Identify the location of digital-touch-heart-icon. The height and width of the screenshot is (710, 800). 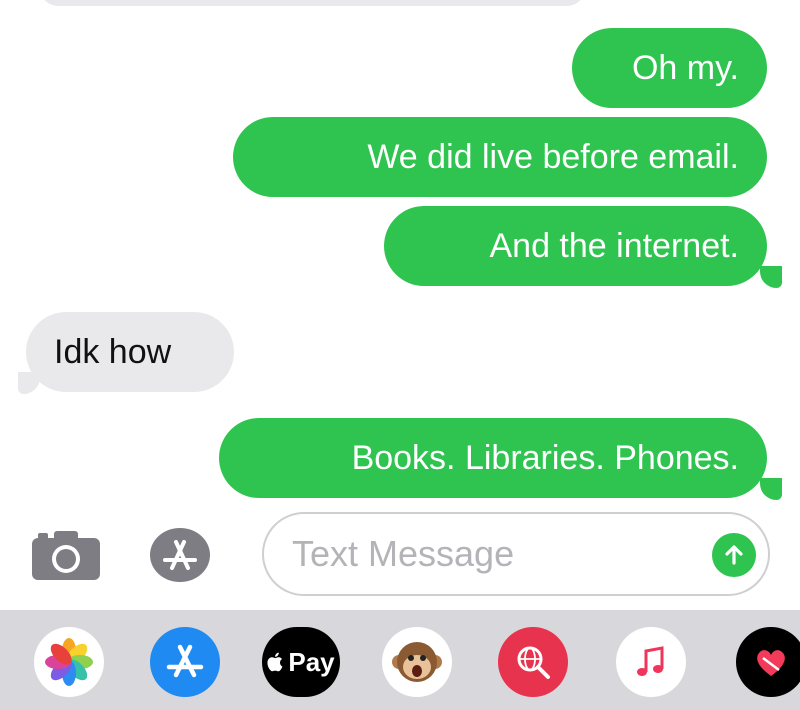
(768, 662).